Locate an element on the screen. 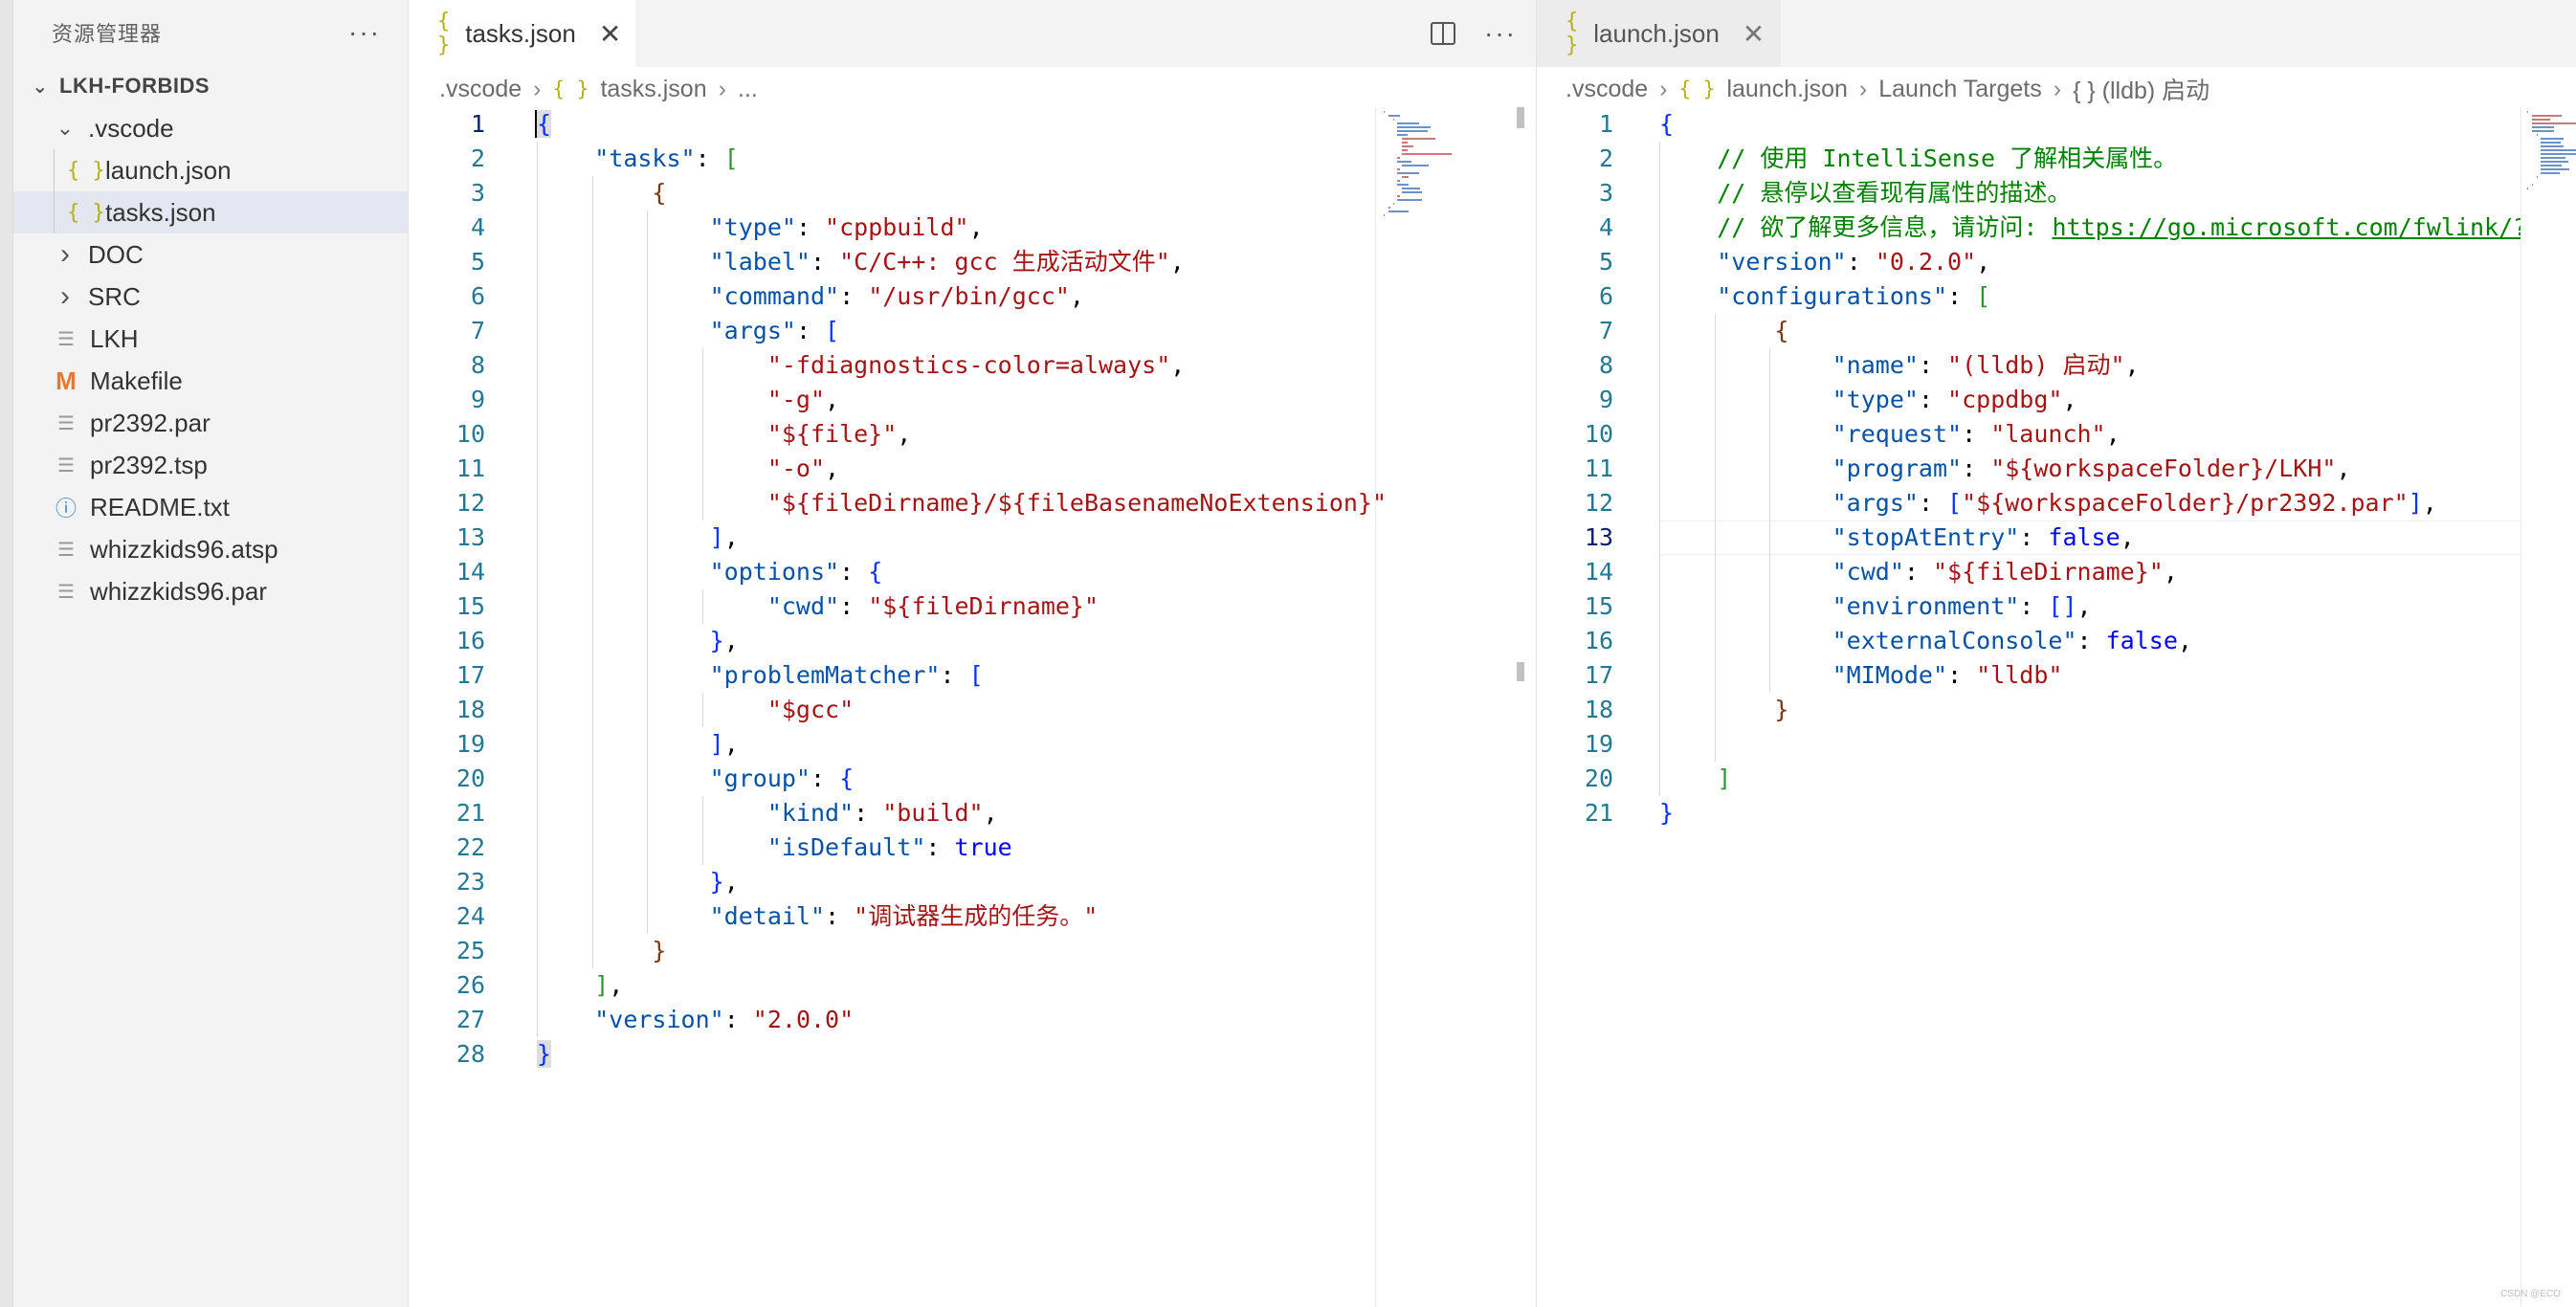  code-line: 10 "${file}", is located at coordinates (892, 435).